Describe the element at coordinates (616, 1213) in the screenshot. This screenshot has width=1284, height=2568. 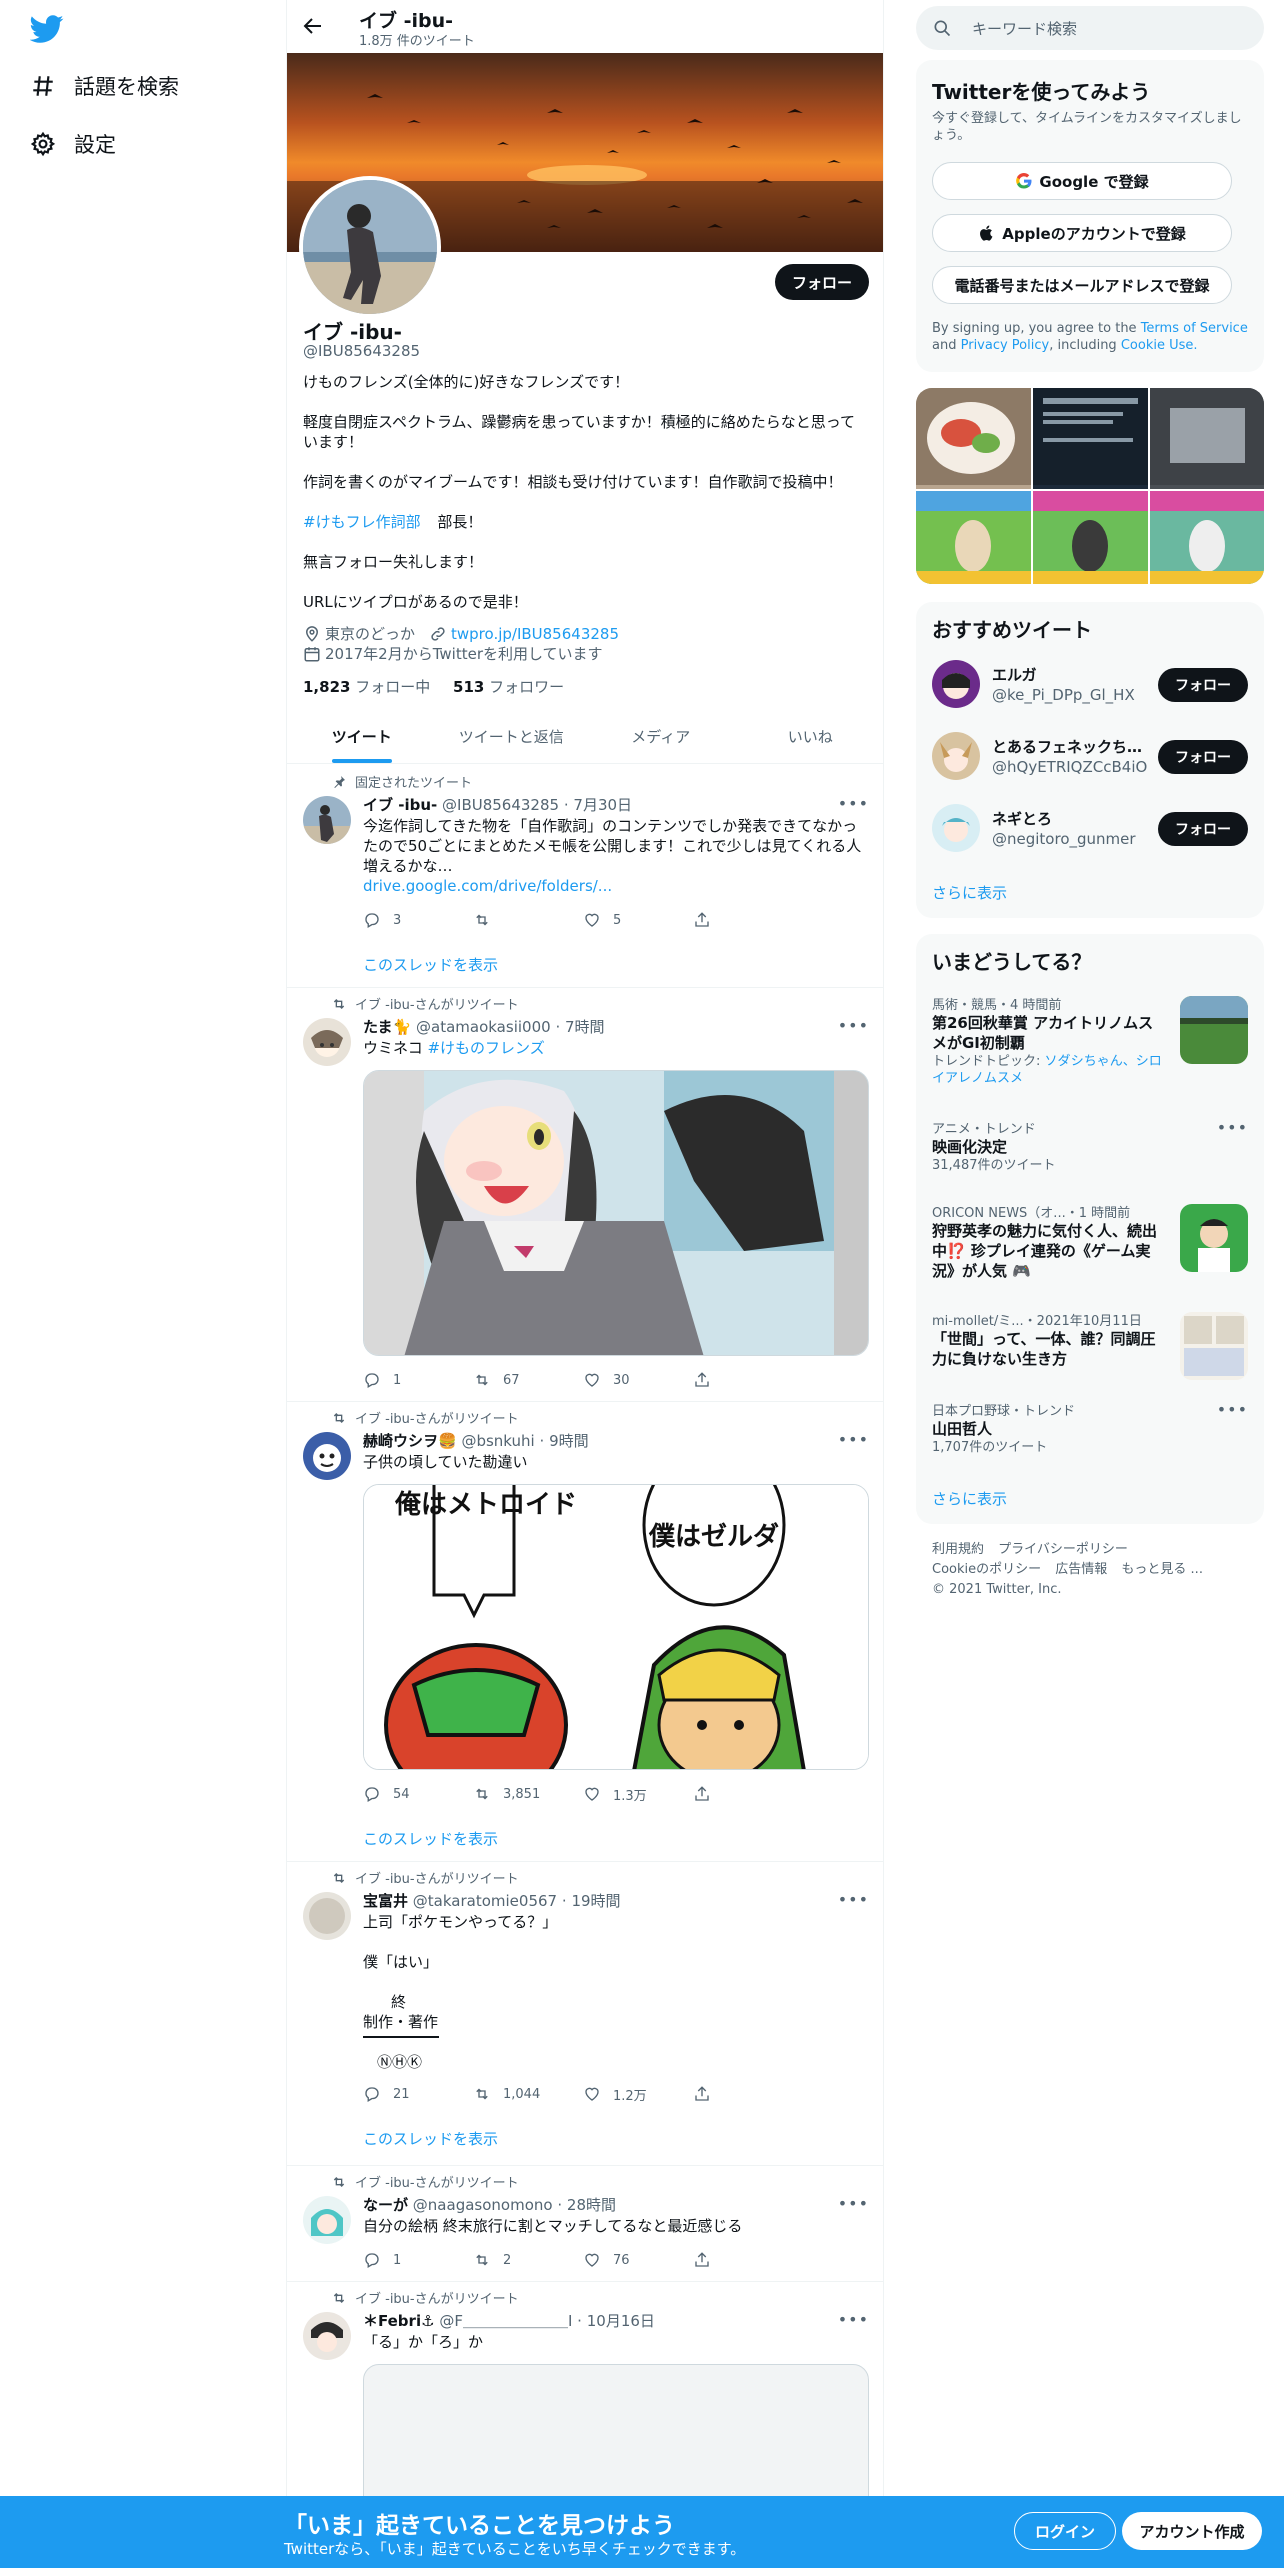
I see `tweet-image` at that location.